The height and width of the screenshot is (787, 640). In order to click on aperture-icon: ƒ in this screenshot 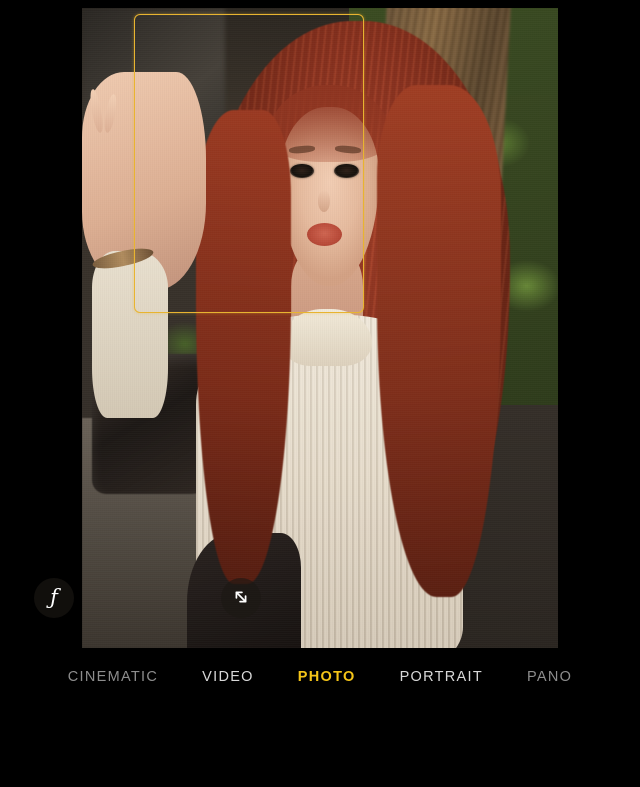, I will do `click(54, 596)`.